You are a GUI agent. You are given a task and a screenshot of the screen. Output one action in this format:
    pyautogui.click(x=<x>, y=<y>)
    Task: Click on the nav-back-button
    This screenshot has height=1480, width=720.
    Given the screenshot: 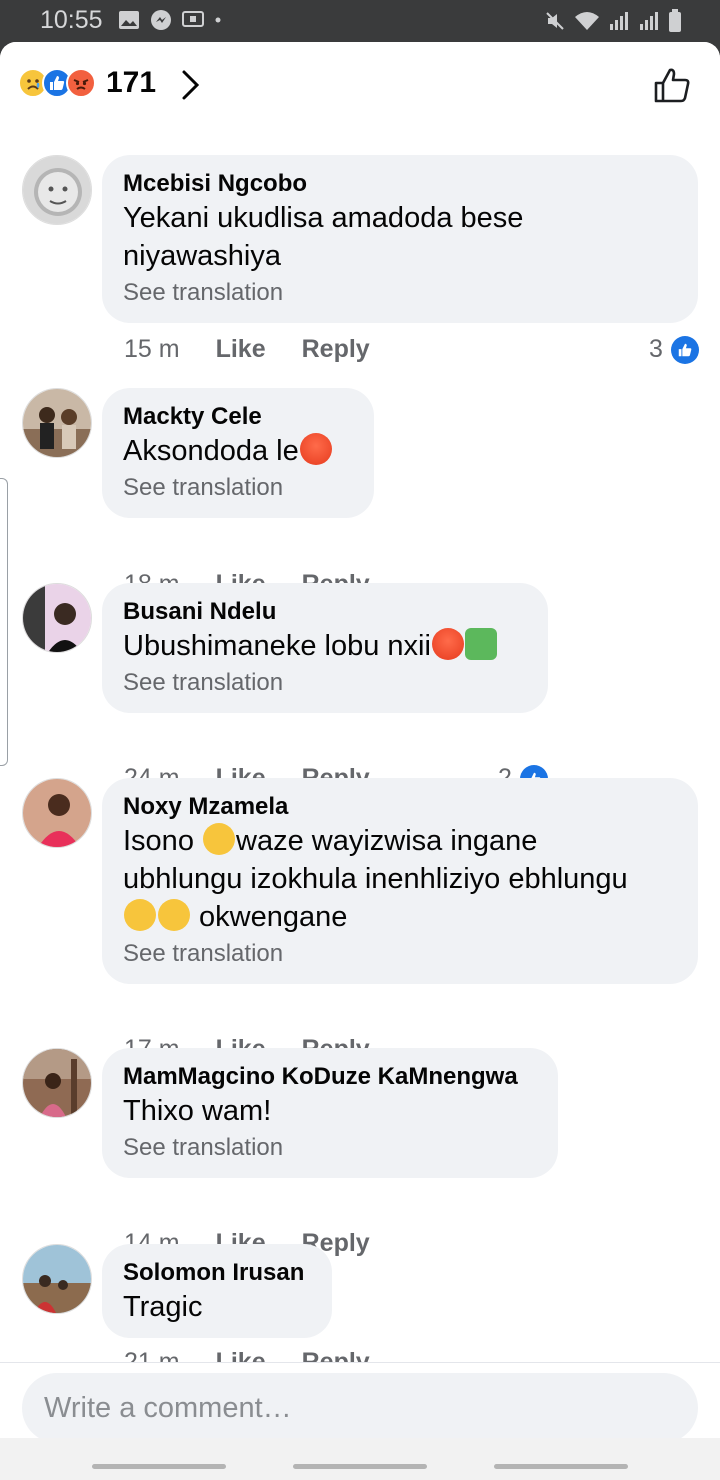 What is the action you would take?
    pyautogui.click(x=561, y=1466)
    